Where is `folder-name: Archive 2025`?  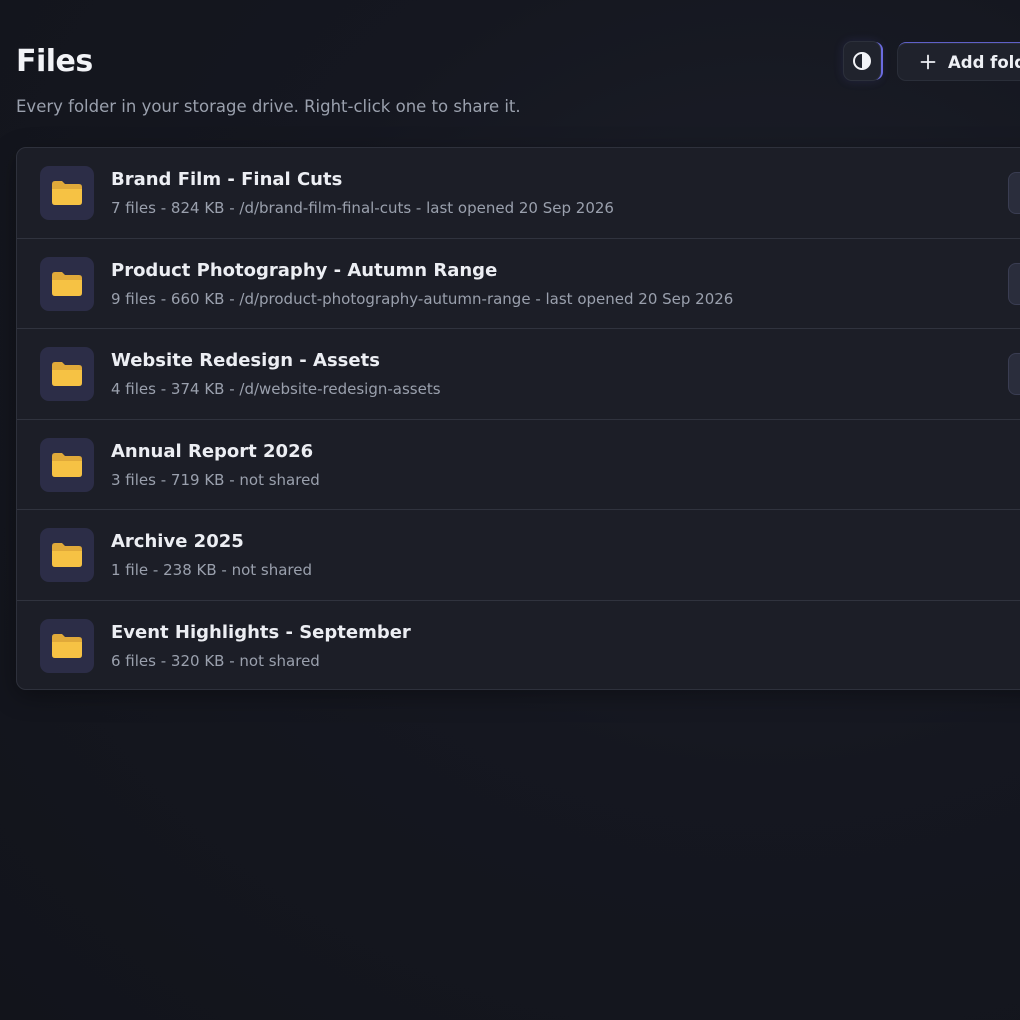
folder-name: Archive 2025 is located at coordinates (177, 541).